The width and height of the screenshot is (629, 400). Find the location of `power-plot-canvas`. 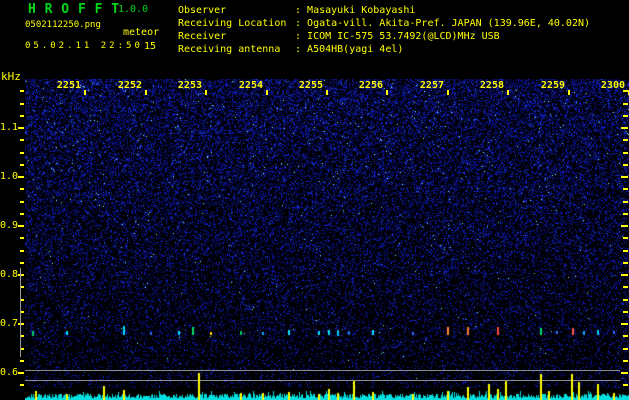

power-plot-canvas is located at coordinates (327, 385).